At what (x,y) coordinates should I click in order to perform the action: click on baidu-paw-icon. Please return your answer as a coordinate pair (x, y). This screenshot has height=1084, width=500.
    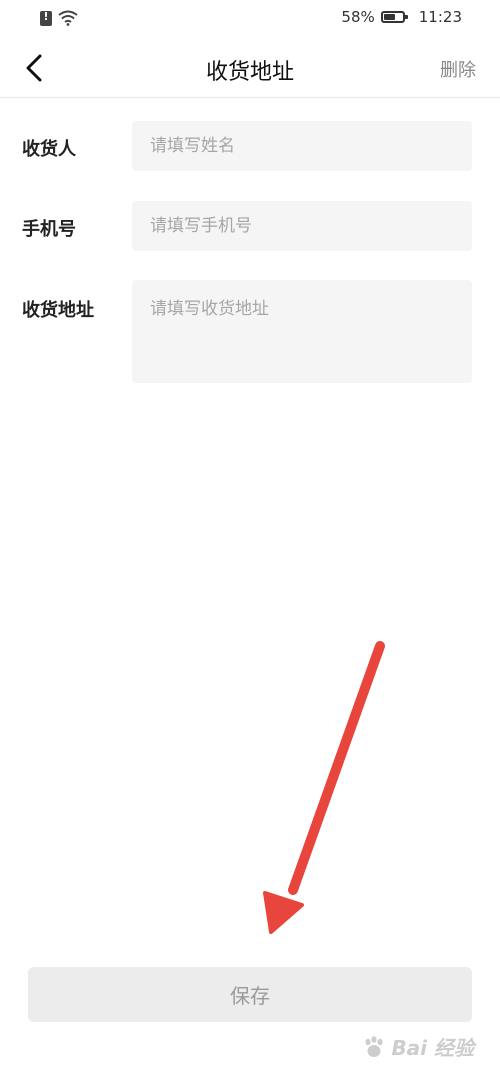
    Looking at the image, I should click on (374, 1046).